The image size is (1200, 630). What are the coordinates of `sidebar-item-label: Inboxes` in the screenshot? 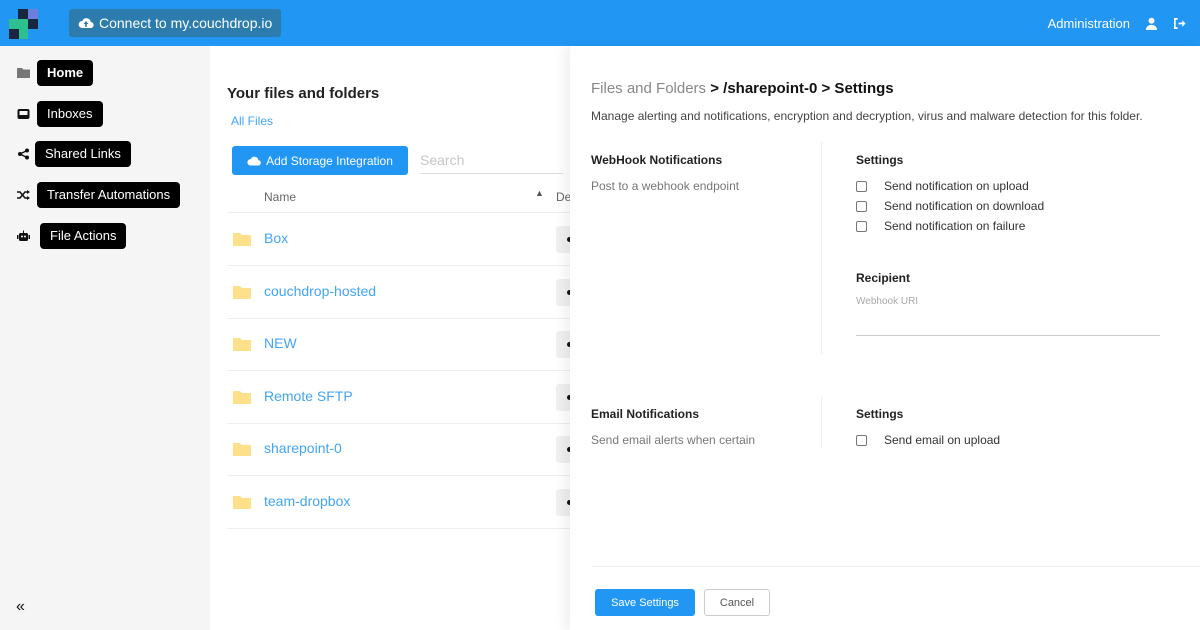 It's located at (70, 114).